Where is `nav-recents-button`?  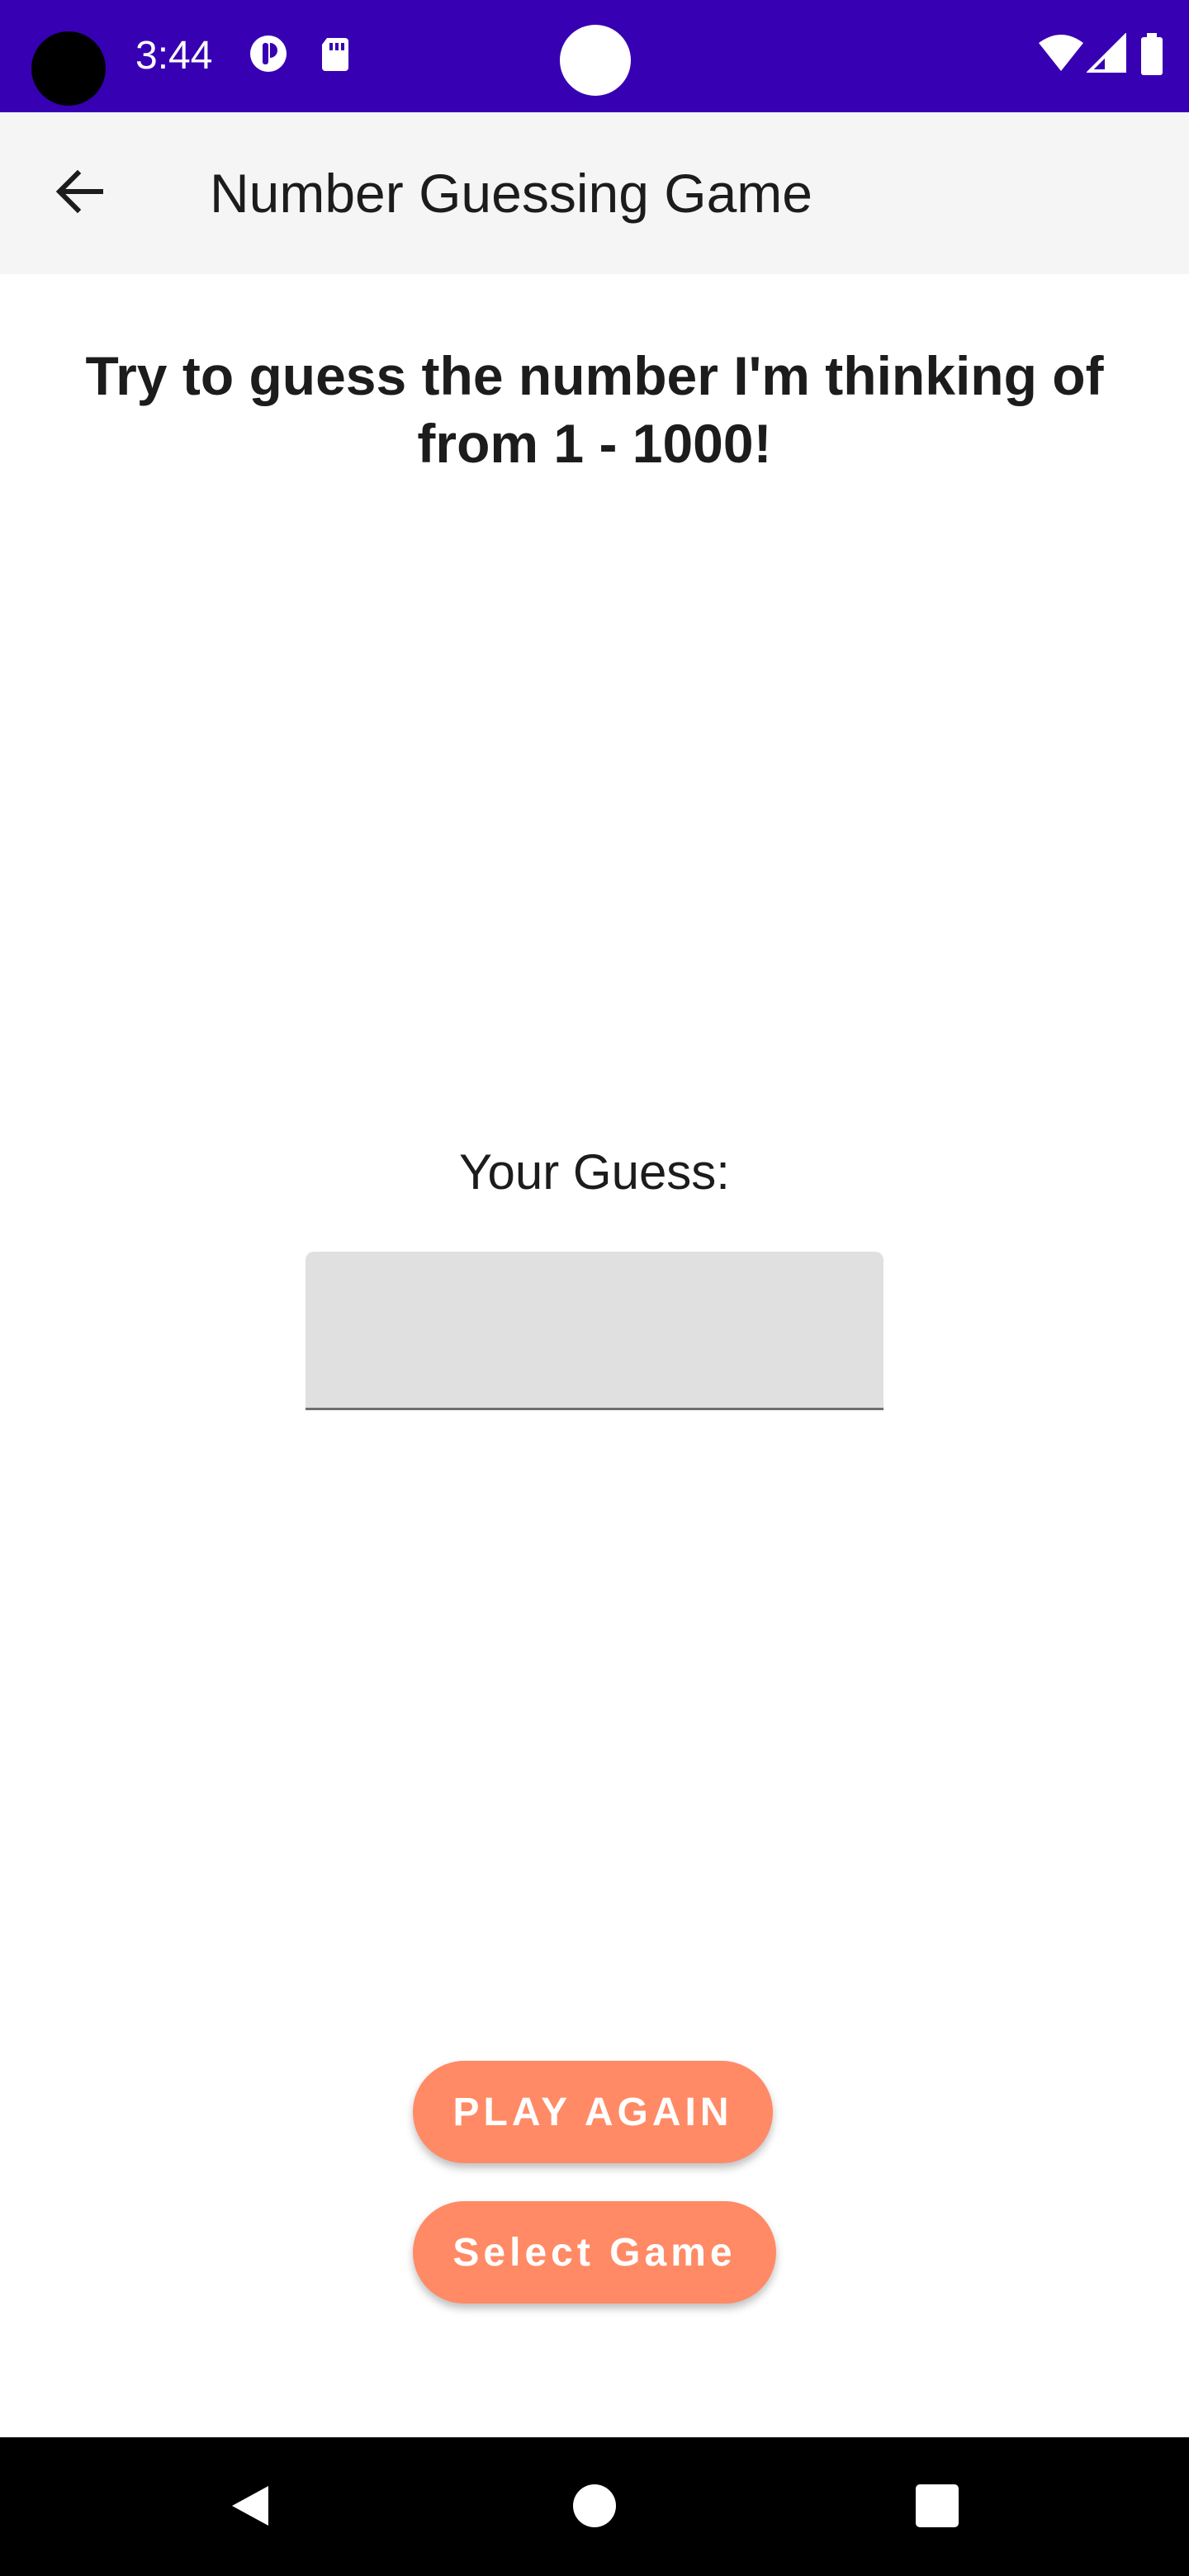
nav-recents-button is located at coordinates (937, 2507).